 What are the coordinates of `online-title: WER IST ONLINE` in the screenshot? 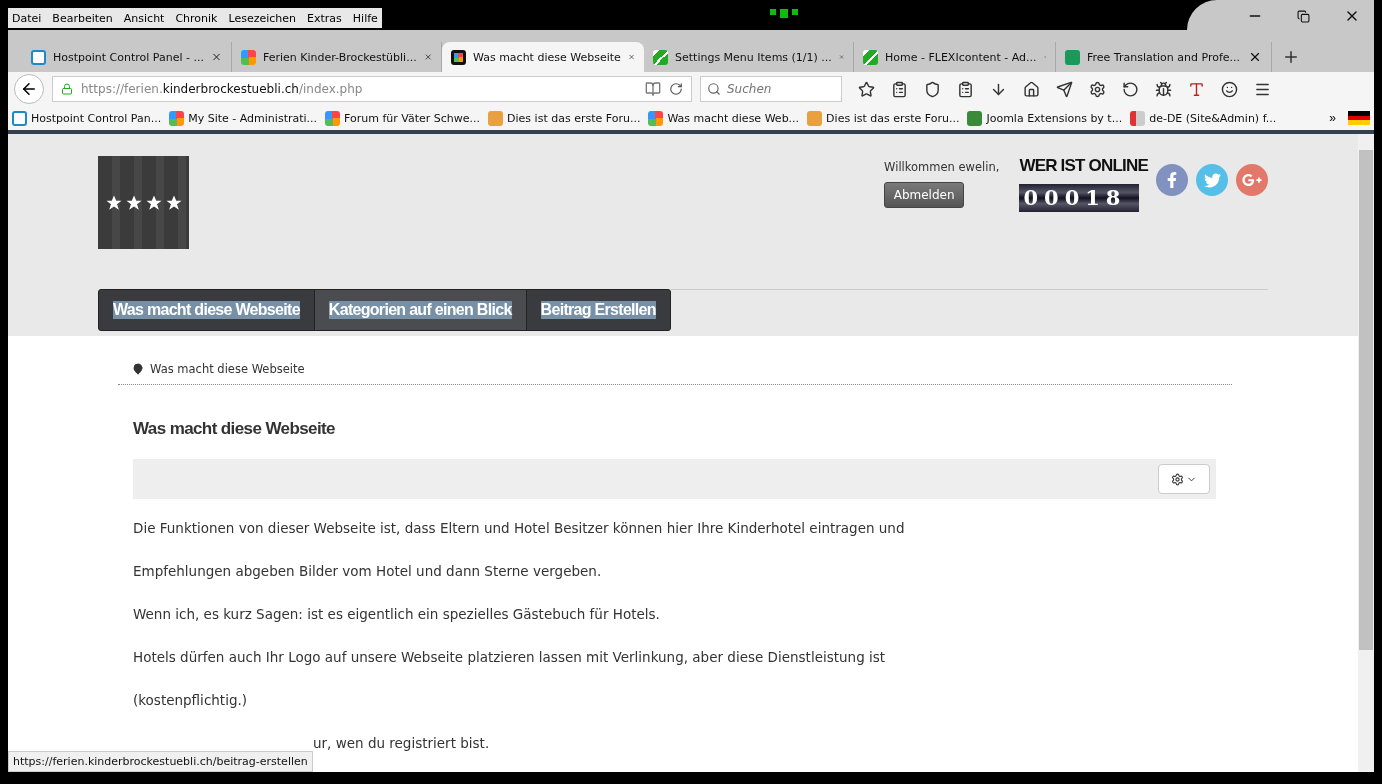 It's located at (1083, 166).